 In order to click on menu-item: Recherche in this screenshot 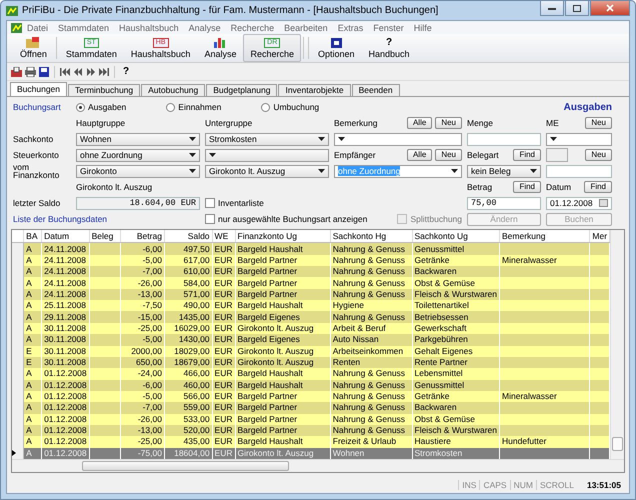, I will do `click(253, 27)`.